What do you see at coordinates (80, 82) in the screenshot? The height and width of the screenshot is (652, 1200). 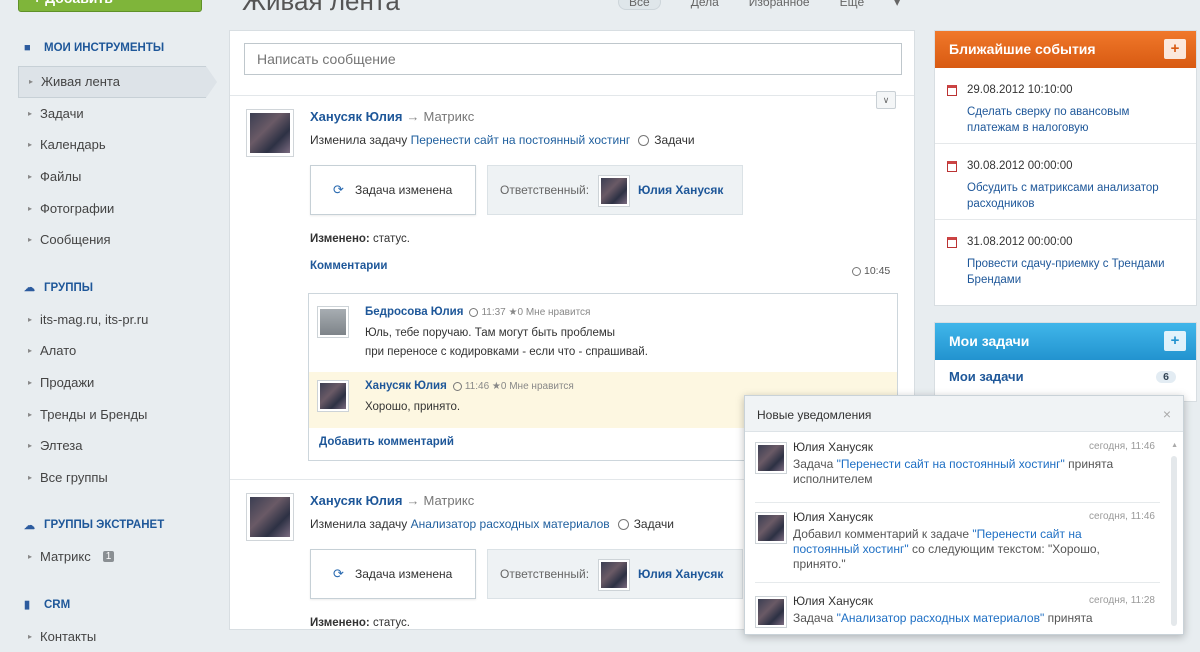 I see `sidebar-item-label: Живая лента` at bounding box center [80, 82].